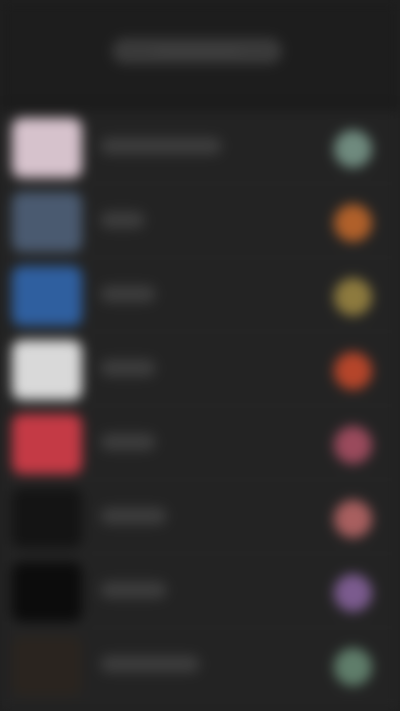 Image resolution: width=400 pixels, height=711 pixels. I want to click on list-item: ——————————, so click(200, 147).